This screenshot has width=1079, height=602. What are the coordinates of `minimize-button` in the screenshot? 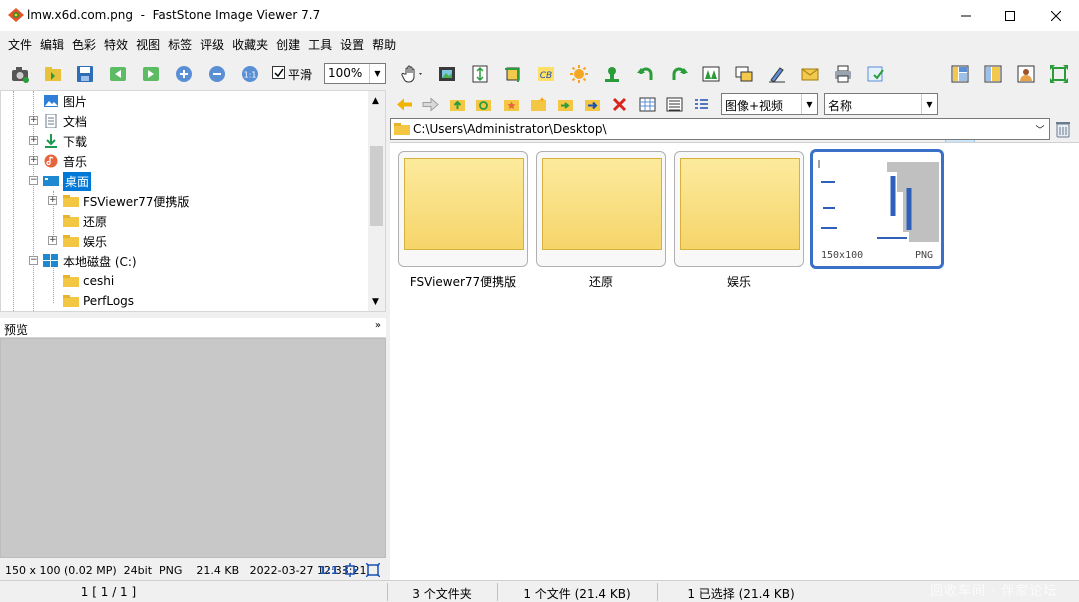 It's located at (966, 15).